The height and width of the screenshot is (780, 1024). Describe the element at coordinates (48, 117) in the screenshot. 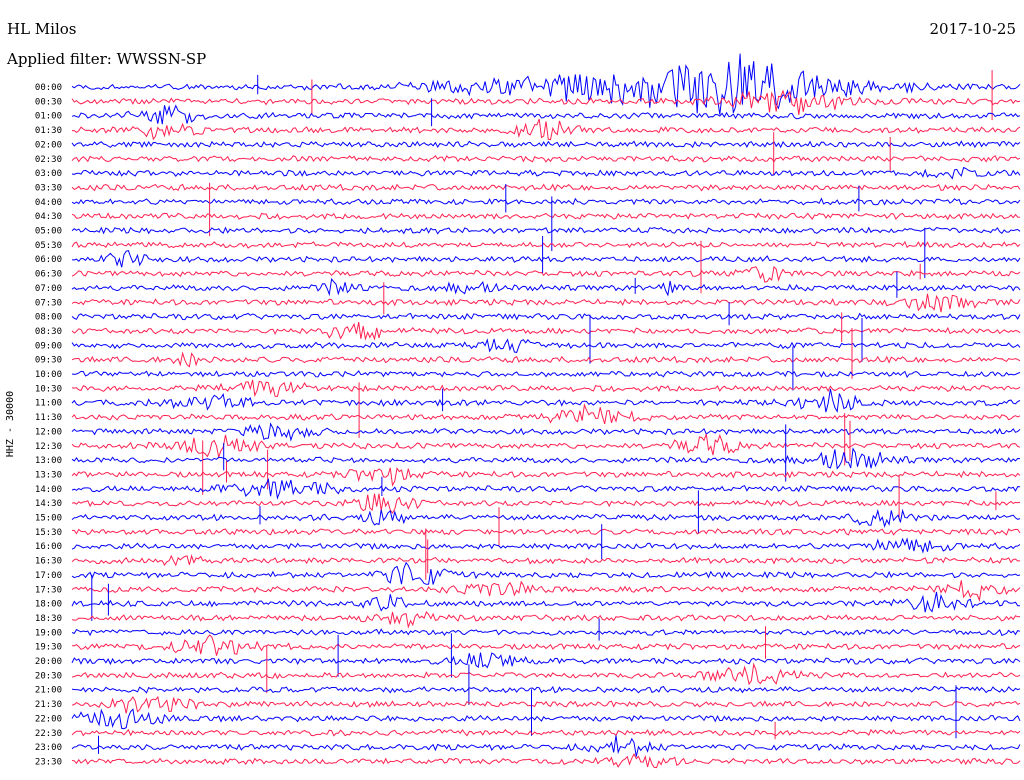

I see `row-time-label: 01:00` at that location.